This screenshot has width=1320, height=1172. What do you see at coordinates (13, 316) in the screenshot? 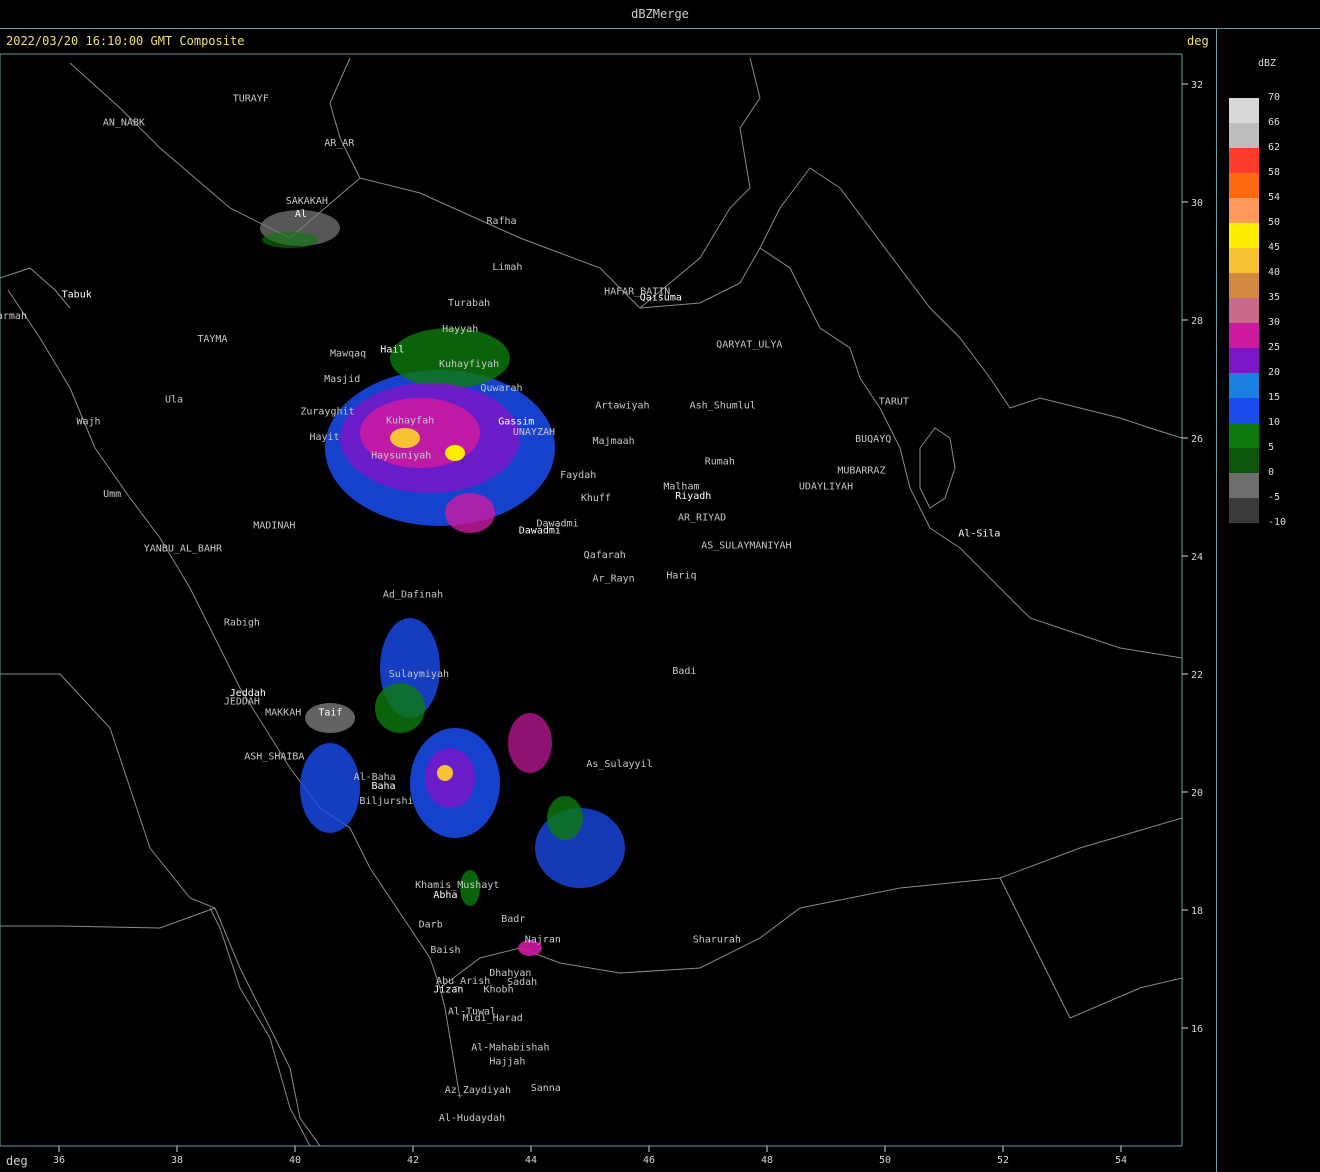
I see `city-label: Sharmah` at bounding box center [13, 316].